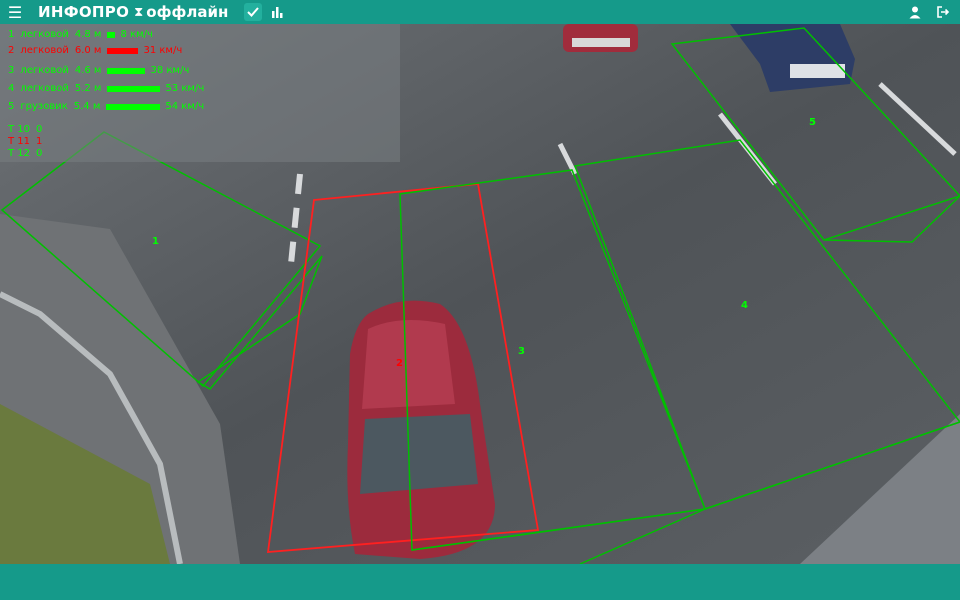  I want to click on timer-row-11: Т 11 1, so click(28, 141).